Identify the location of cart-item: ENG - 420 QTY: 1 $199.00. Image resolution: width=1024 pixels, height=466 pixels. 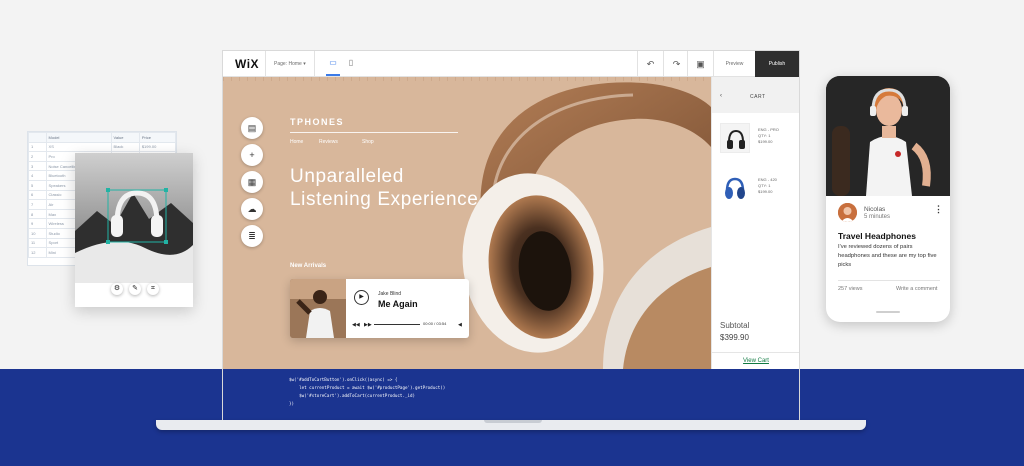
(767, 186).